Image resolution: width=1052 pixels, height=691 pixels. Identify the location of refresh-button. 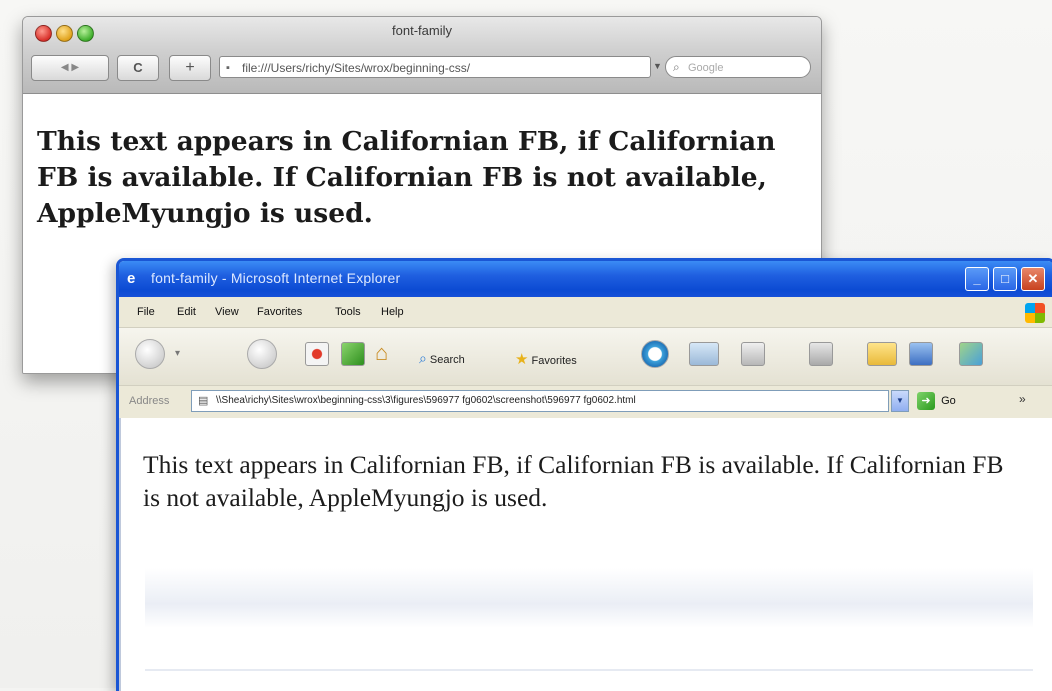
(353, 354).